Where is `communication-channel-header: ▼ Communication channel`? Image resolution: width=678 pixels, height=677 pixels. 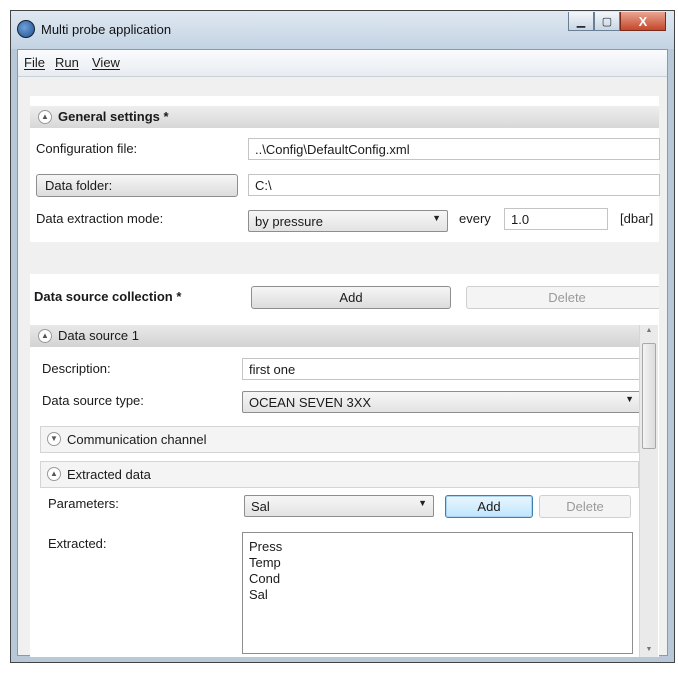
communication-channel-header: ▼ Communication channel is located at coordinates (339, 439).